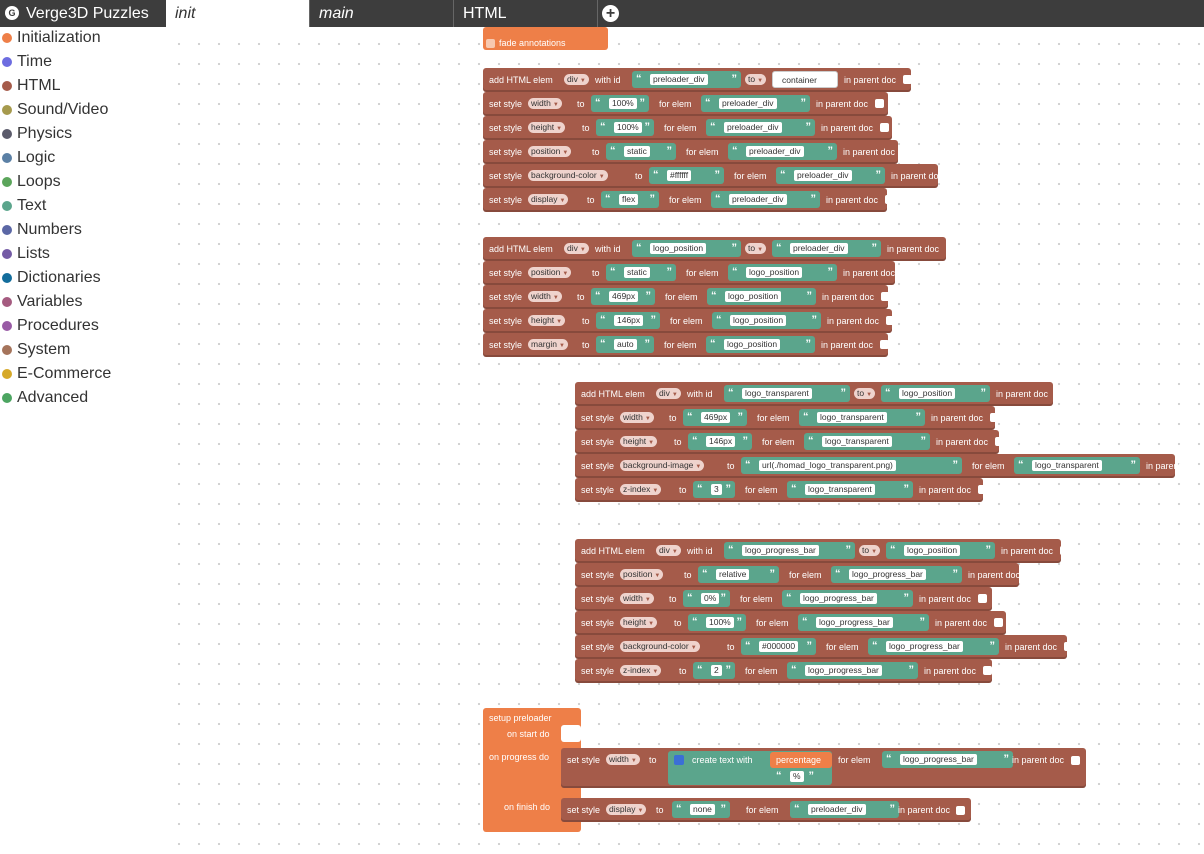 The image size is (1204, 854). What do you see at coordinates (679, 175) in the screenshot?
I see `text-value: #ffffff` at bounding box center [679, 175].